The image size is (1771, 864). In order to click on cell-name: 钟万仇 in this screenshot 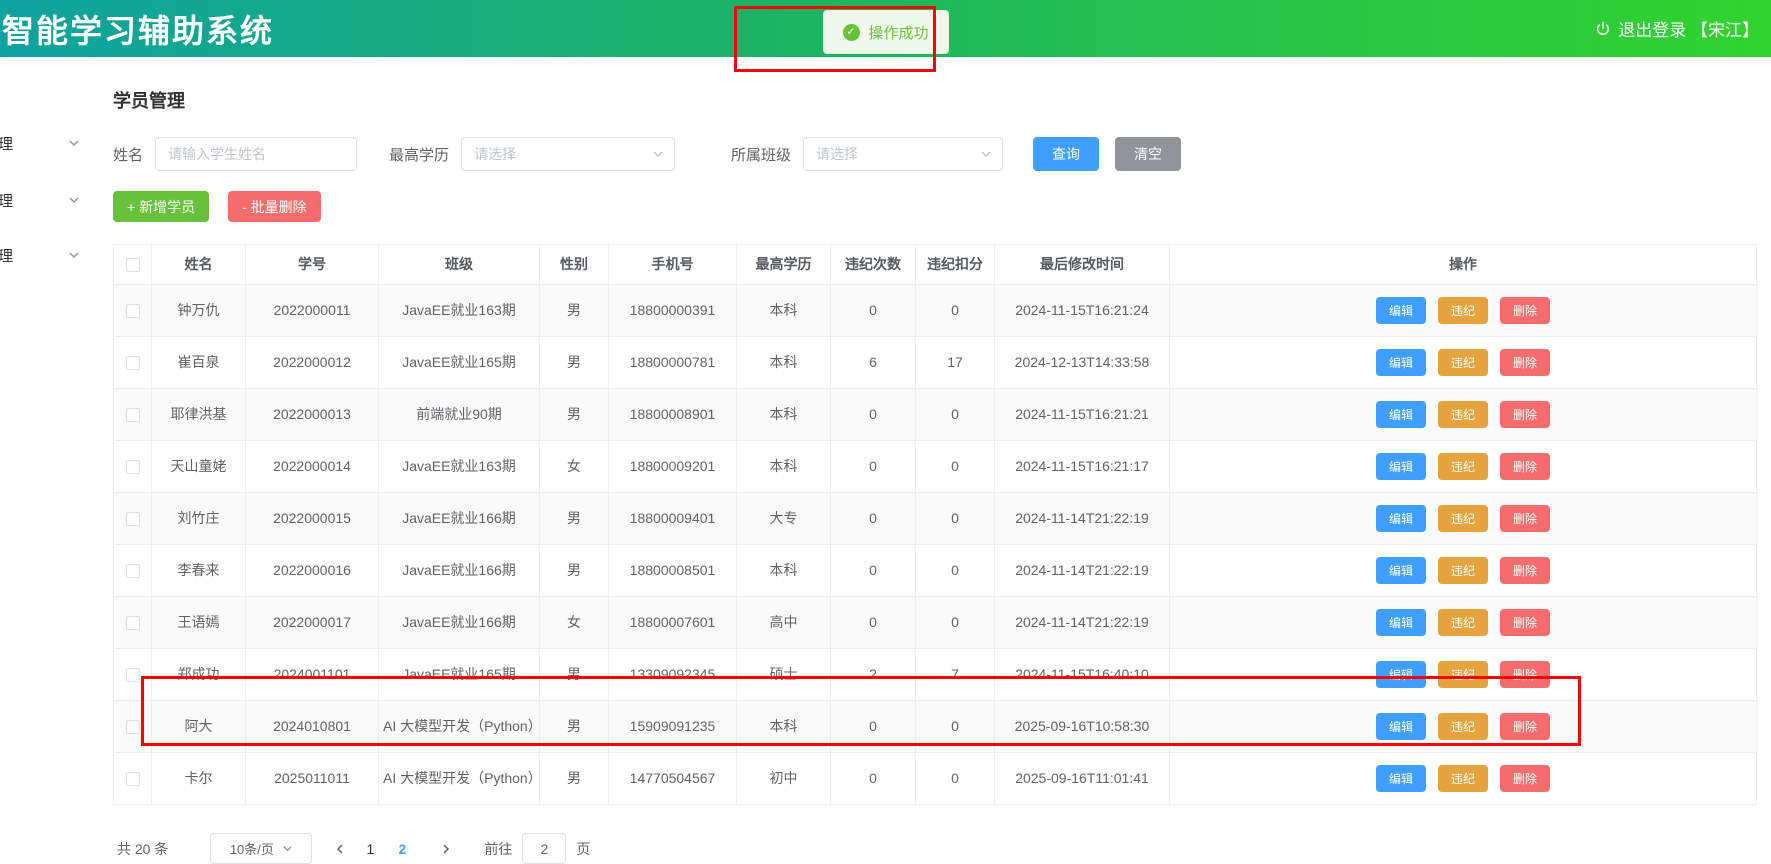, I will do `click(198, 310)`.